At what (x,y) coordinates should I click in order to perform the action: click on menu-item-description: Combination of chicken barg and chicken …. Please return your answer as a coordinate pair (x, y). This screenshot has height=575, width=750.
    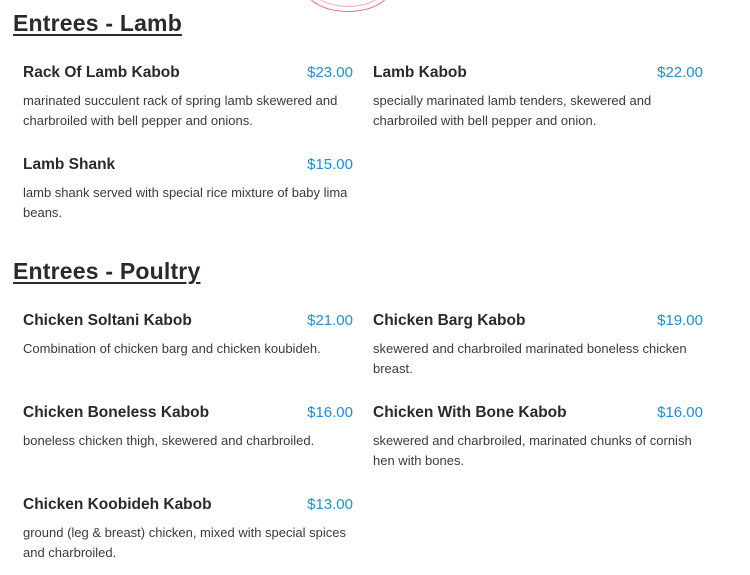
    Looking at the image, I should click on (172, 348).